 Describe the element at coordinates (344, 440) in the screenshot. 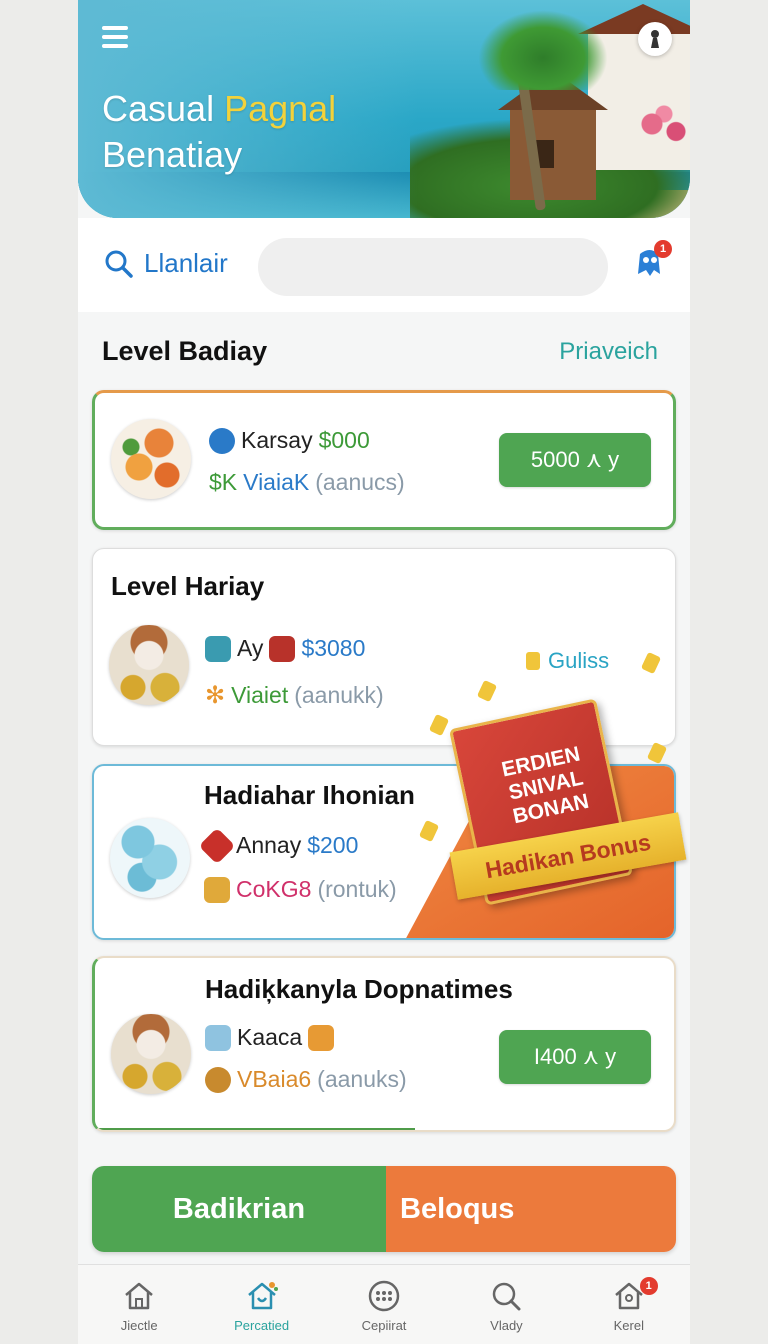

I see `card-1-amount: $000` at that location.